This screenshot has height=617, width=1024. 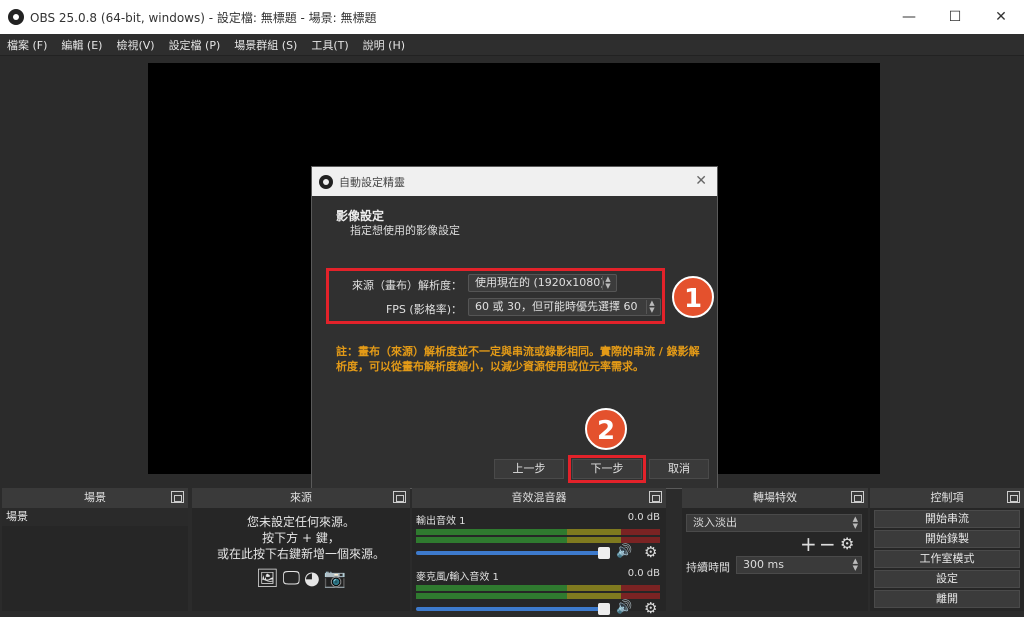 What do you see at coordinates (947, 519) in the screenshot?
I see `start-streaming-button: 開始串流` at bounding box center [947, 519].